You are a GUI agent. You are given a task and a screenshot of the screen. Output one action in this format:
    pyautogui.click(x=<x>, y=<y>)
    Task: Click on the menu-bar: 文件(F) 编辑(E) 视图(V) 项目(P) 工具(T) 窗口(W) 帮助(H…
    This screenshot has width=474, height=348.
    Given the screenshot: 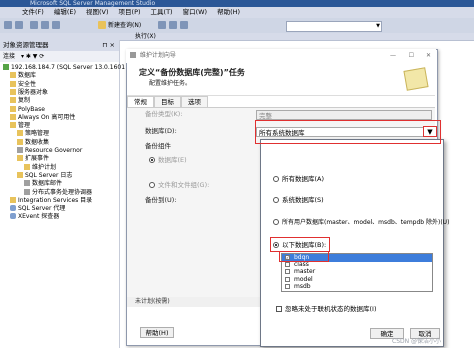 What is the action you would take?
    pyautogui.click(x=237, y=12)
    